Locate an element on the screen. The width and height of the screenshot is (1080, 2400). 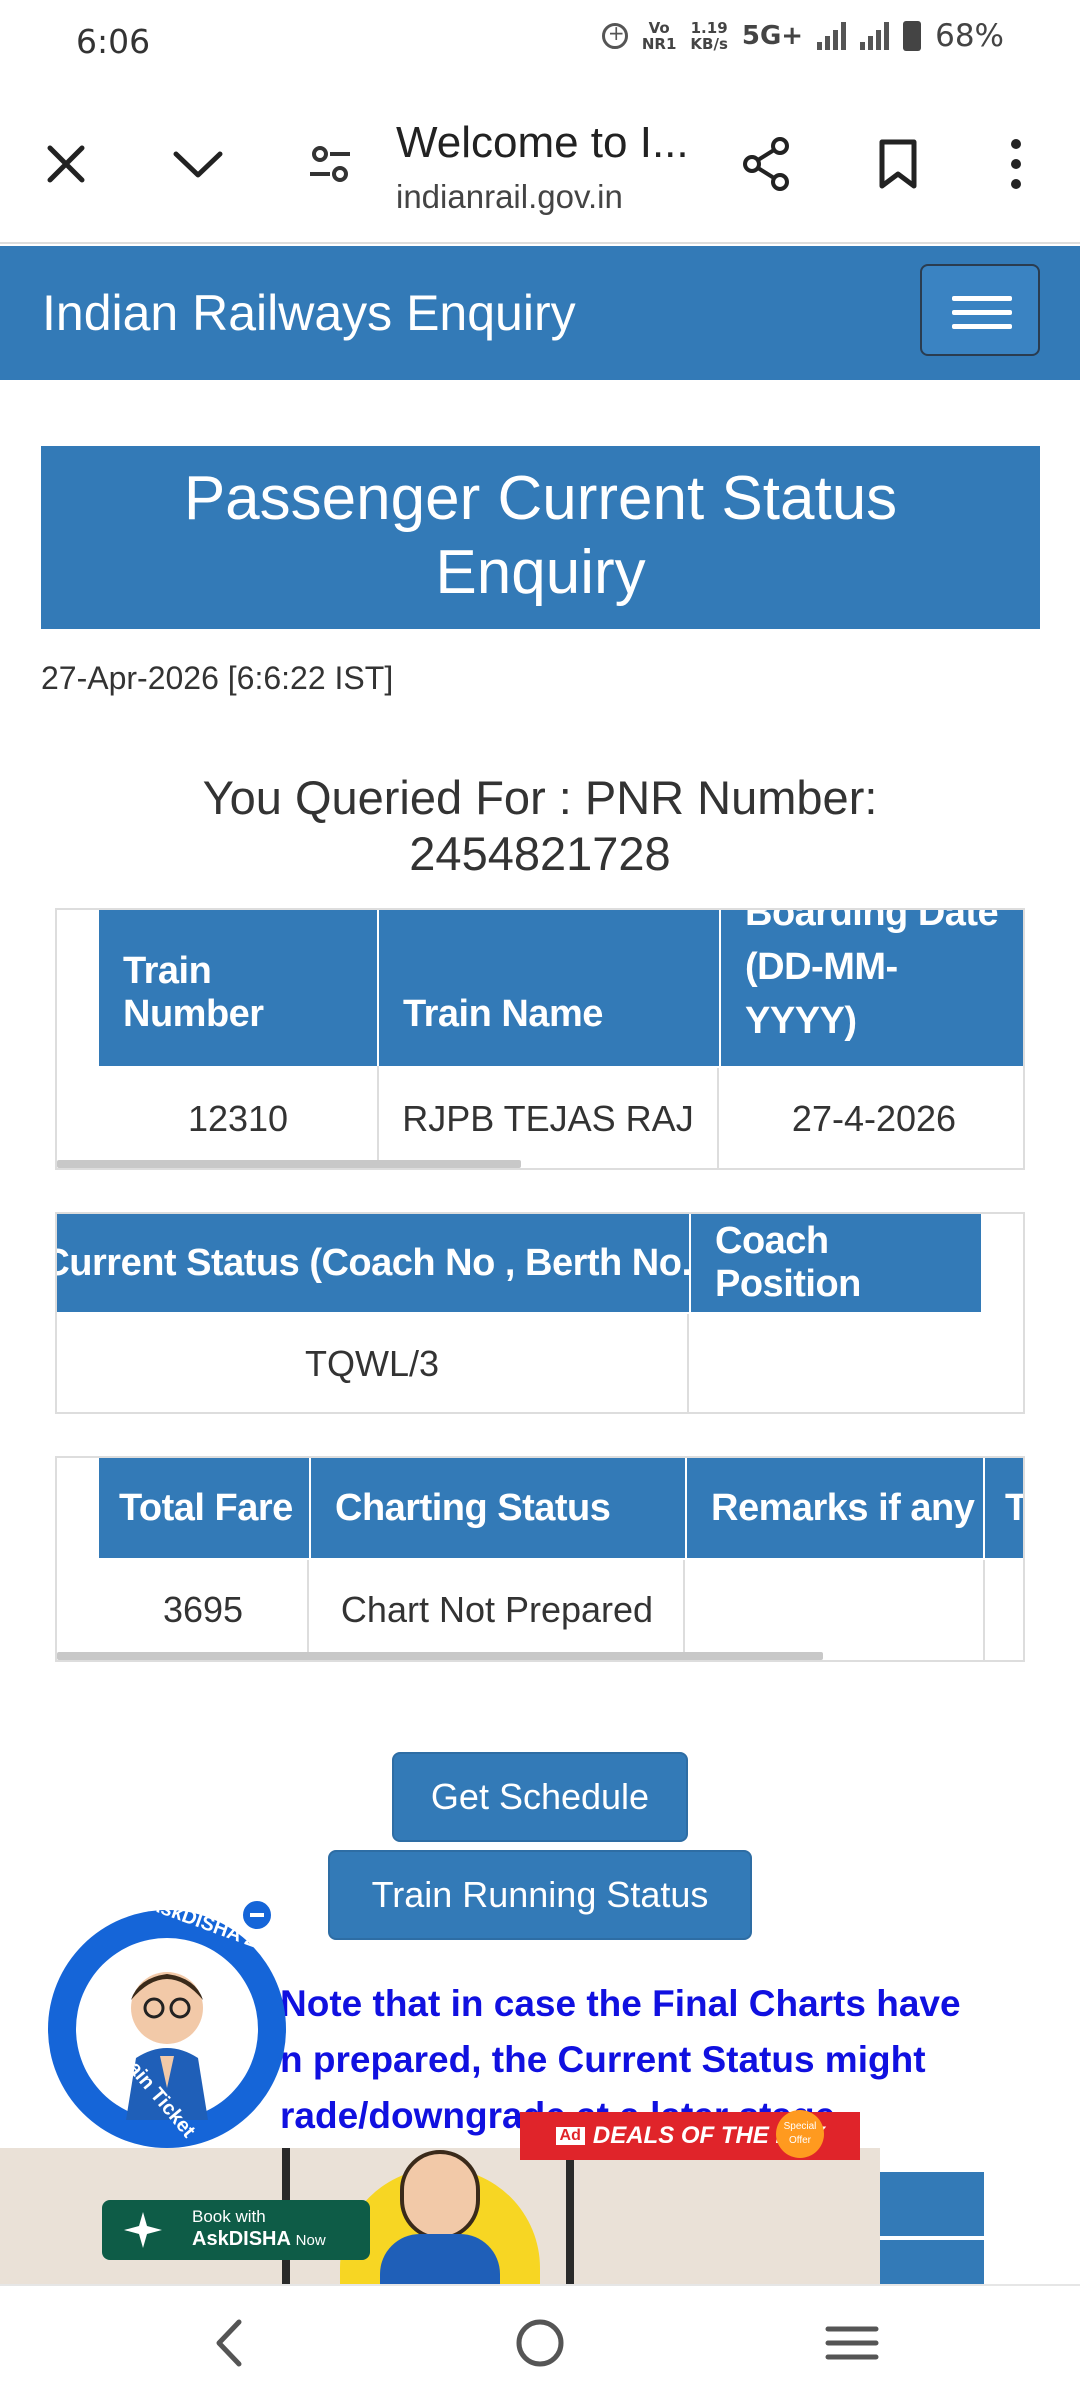
recents-icon is located at coordinates (852, 2343).